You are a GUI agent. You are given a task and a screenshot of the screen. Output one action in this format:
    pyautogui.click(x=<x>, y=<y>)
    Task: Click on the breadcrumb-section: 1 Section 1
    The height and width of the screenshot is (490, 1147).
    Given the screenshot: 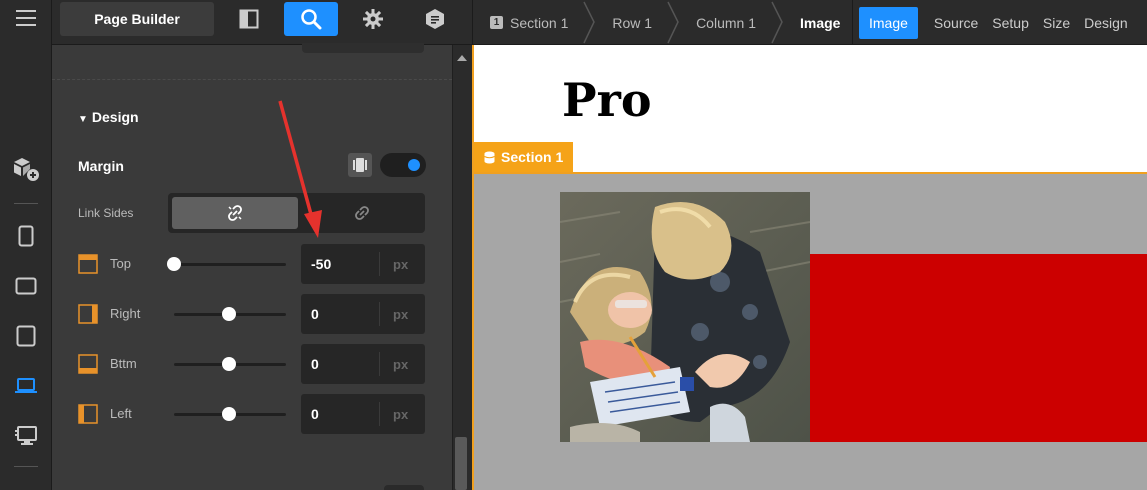 What is the action you would take?
    pyautogui.click(x=527, y=22)
    